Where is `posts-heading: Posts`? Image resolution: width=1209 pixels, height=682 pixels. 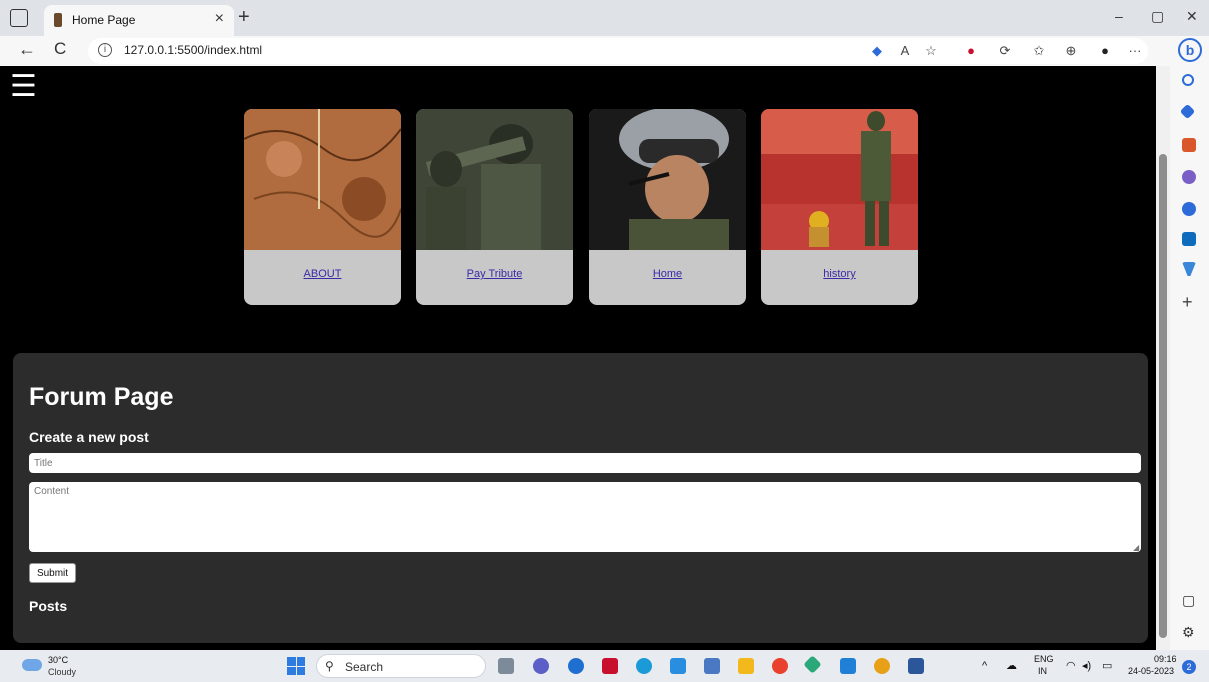
posts-heading: Posts is located at coordinates (48, 606).